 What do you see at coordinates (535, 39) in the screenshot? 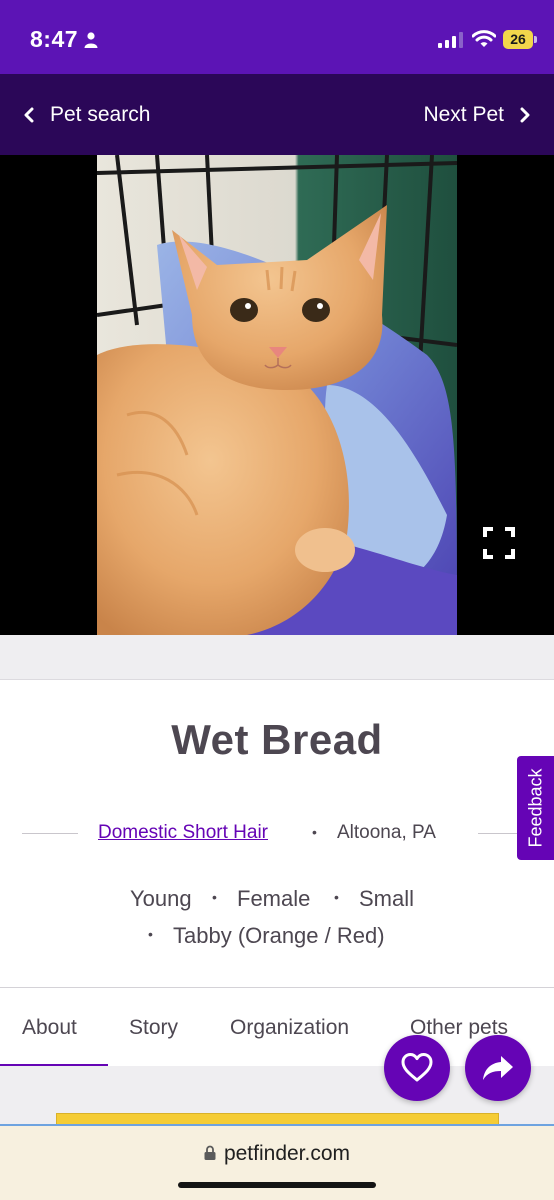
I see `battery-nub` at bounding box center [535, 39].